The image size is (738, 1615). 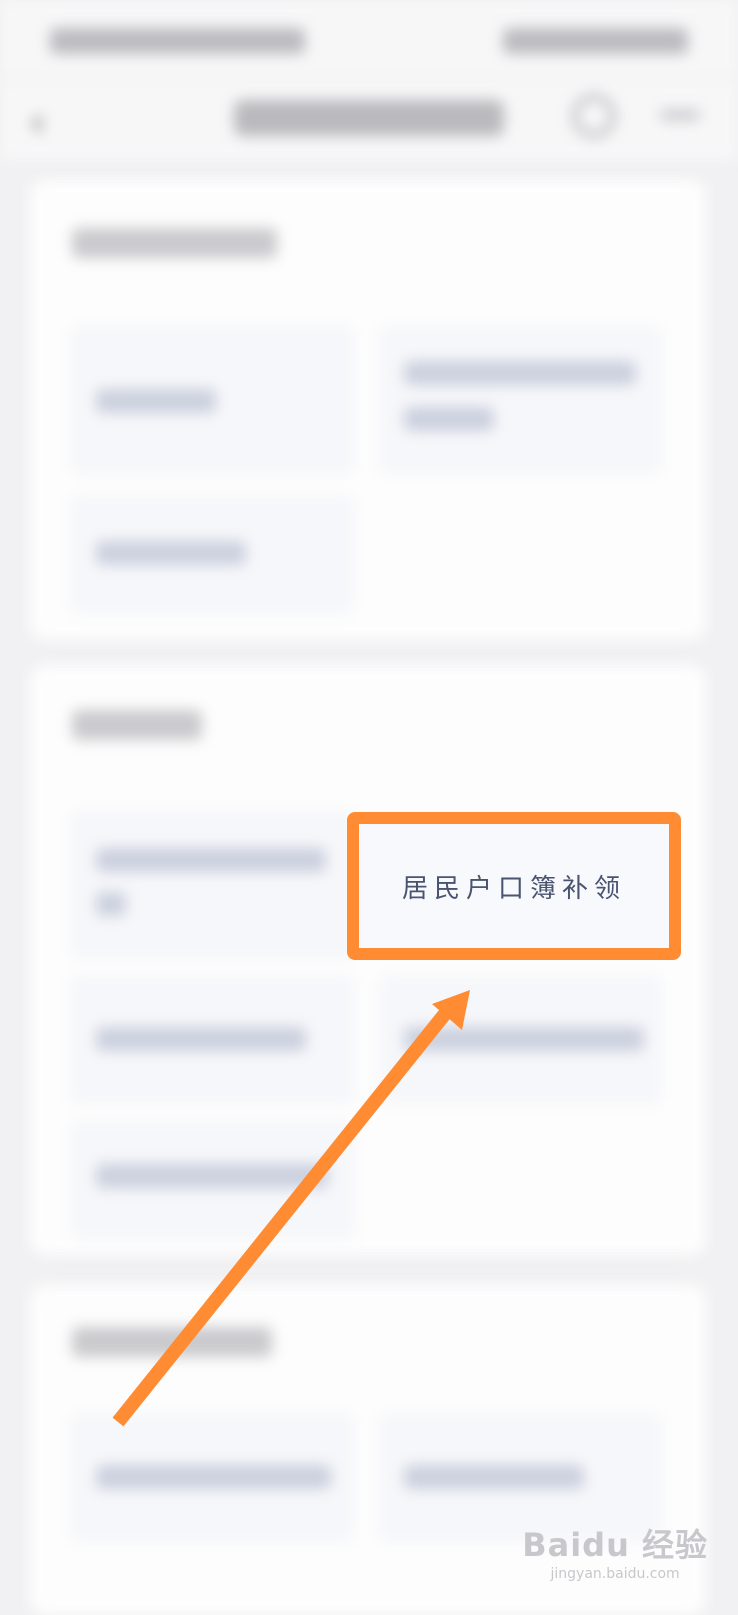 I want to click on arrow-shaft, so click(x=283, y=1216).